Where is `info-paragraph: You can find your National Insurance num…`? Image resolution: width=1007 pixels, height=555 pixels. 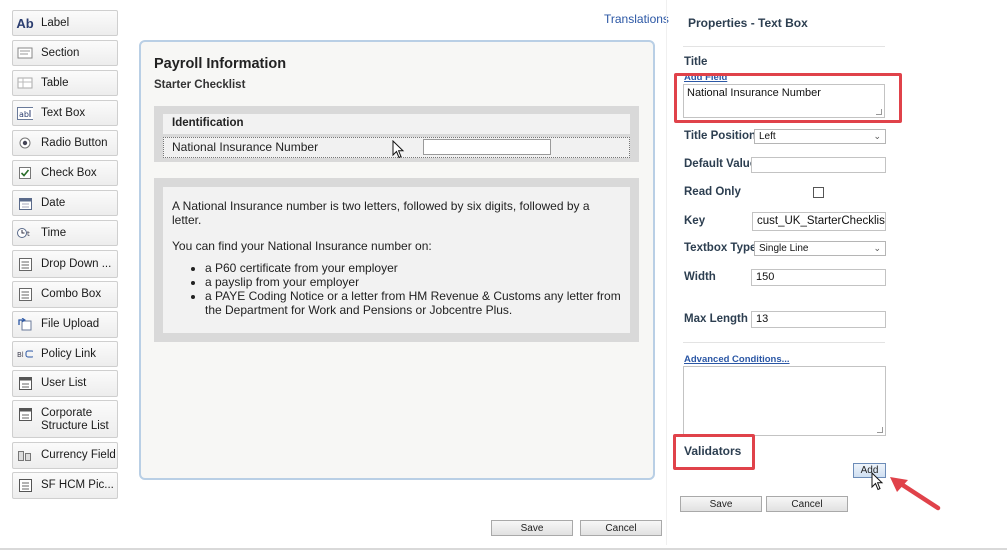 info-paragraph: You can find your National Insurance num… is located at coordinates (302, 246).